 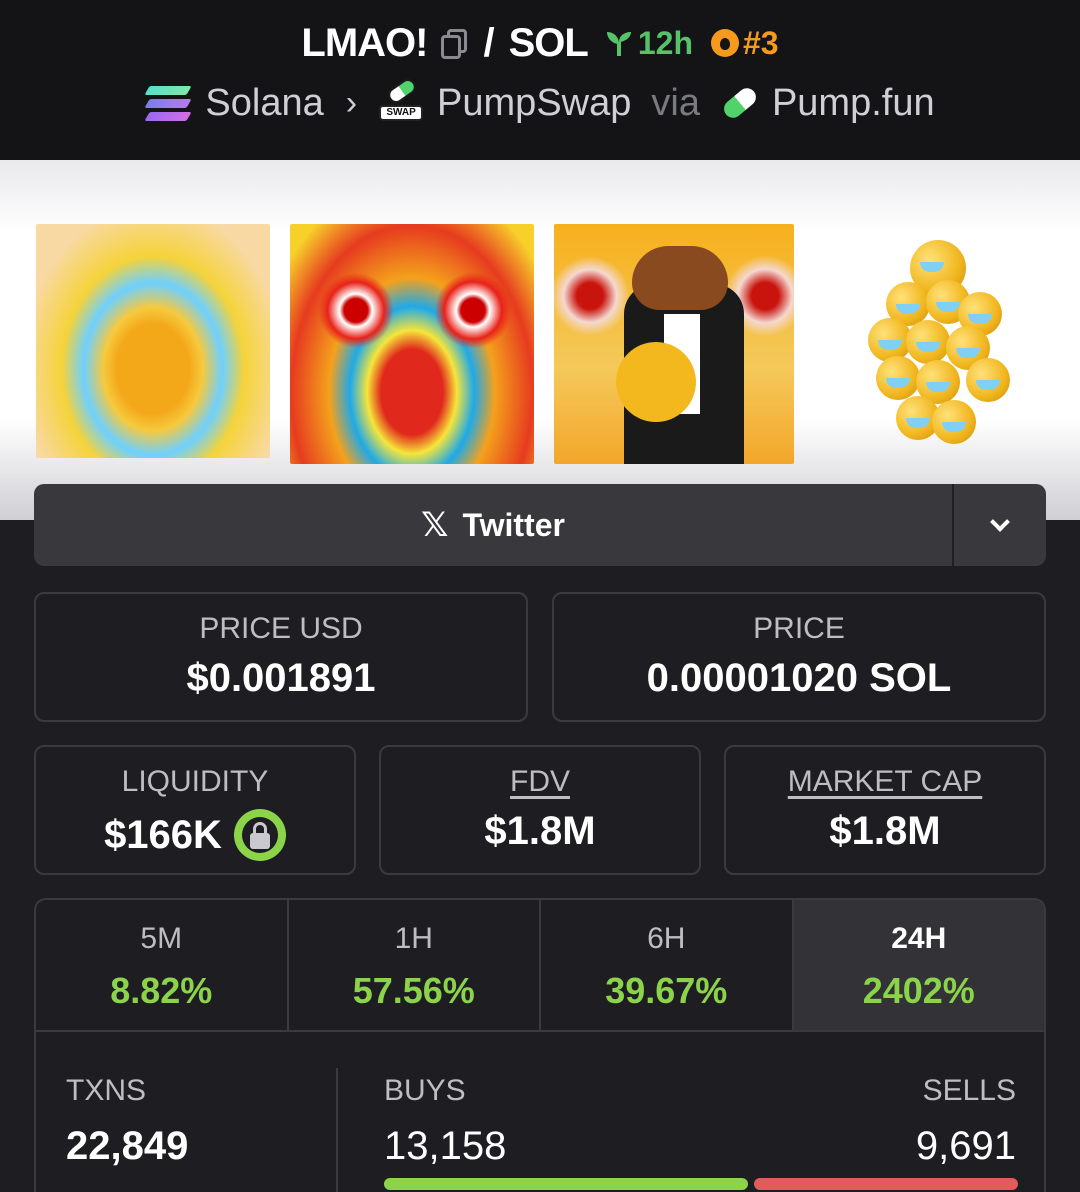 I want to click on banner-image-deepfried-laugh, so click(x=412, y=344).